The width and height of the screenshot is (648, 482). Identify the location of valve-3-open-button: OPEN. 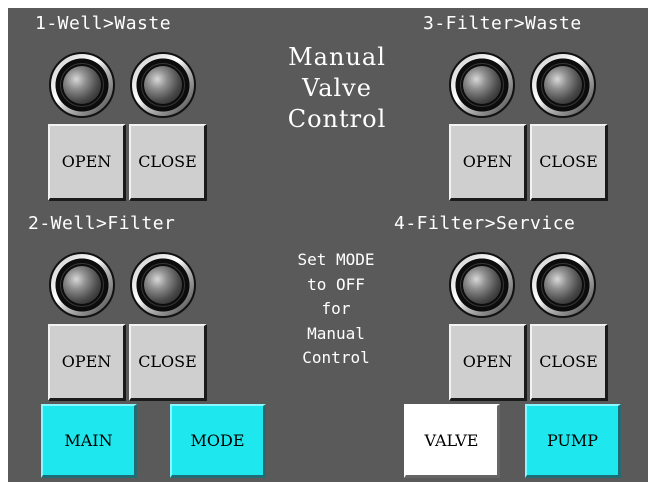
(488, 162).